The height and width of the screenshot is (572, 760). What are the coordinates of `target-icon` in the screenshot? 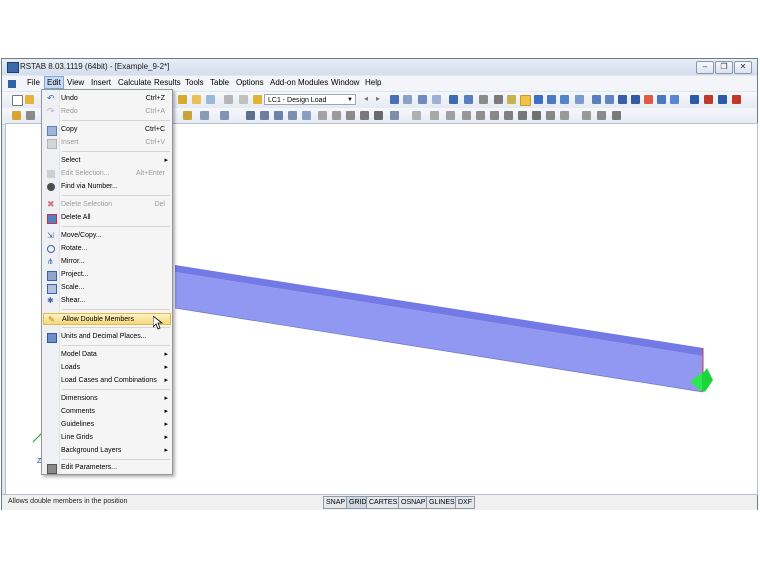 It's located at (635, 99).